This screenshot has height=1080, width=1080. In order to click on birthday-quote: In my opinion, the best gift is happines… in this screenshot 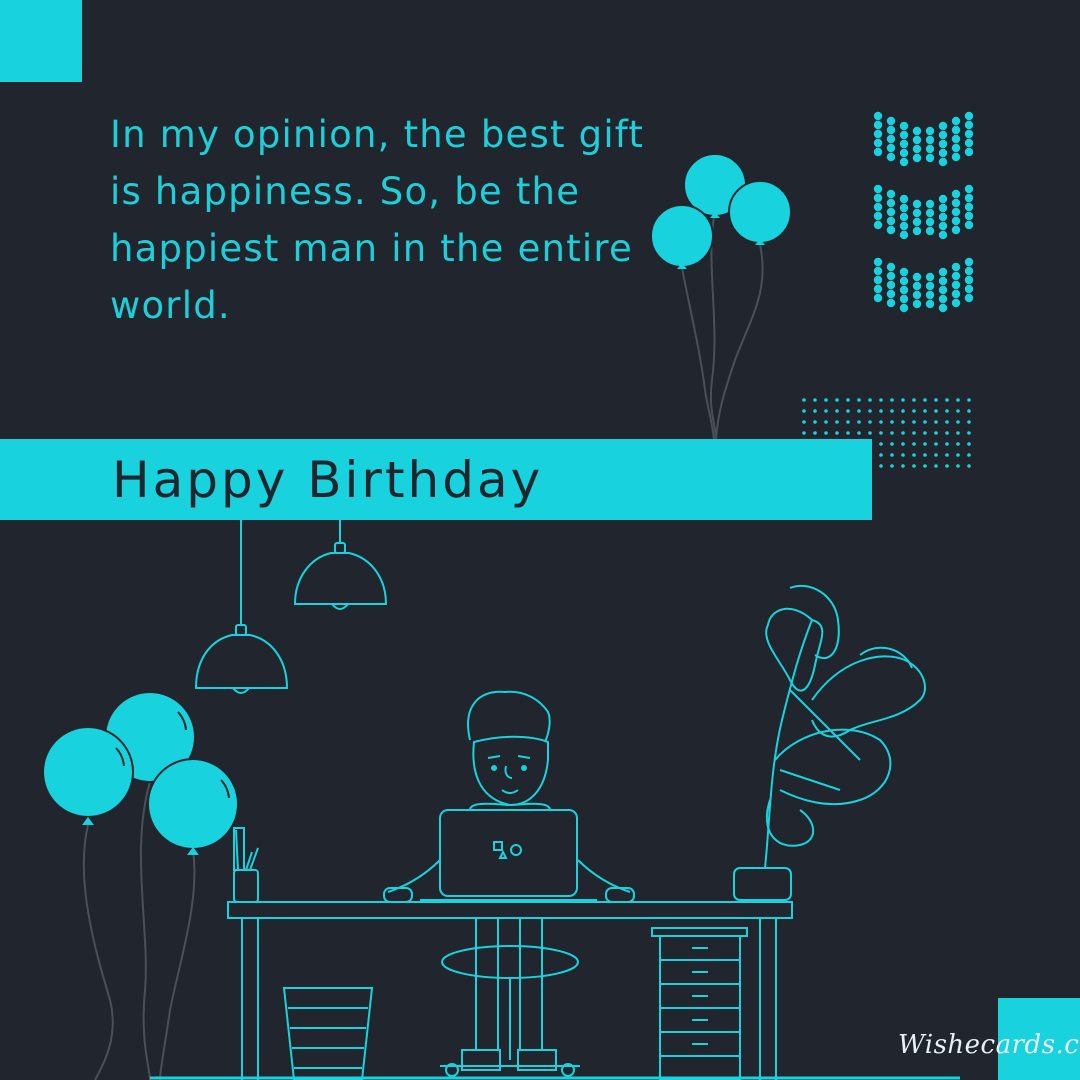, I will do `click(377, 220)`.